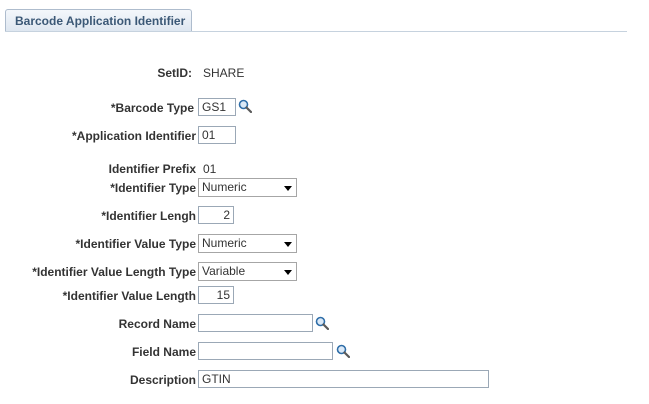 Image resolution: width=649 pixels, height=404 pixels. What do you see at coordinates (174, 73) in the screenshot?
I see `setid-label: SetID:` at bounding box center [174, 73].